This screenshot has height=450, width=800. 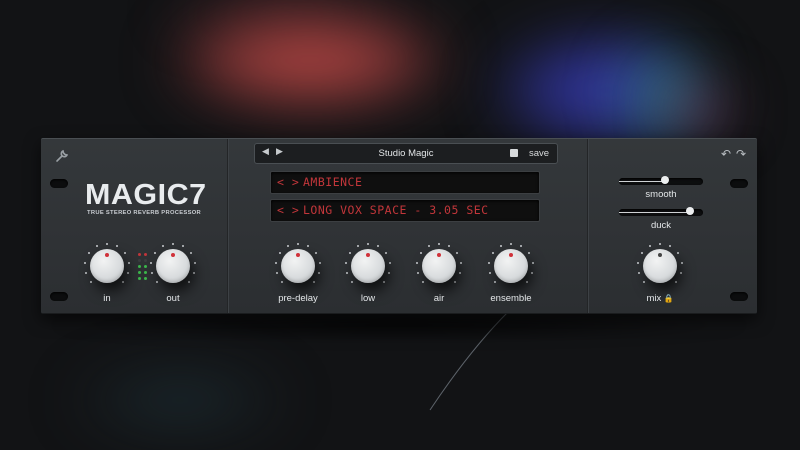 What do you see at coordinates (511, 266) in the screenshot?
I see `ensemble-knob` at bounding box center [511, 266].